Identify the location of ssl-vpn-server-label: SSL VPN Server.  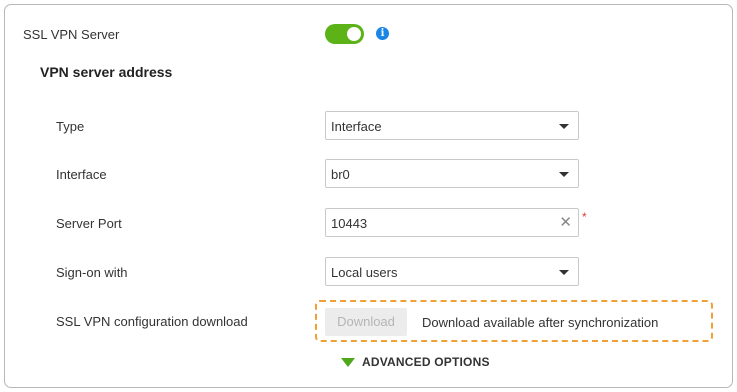
(71, 34).